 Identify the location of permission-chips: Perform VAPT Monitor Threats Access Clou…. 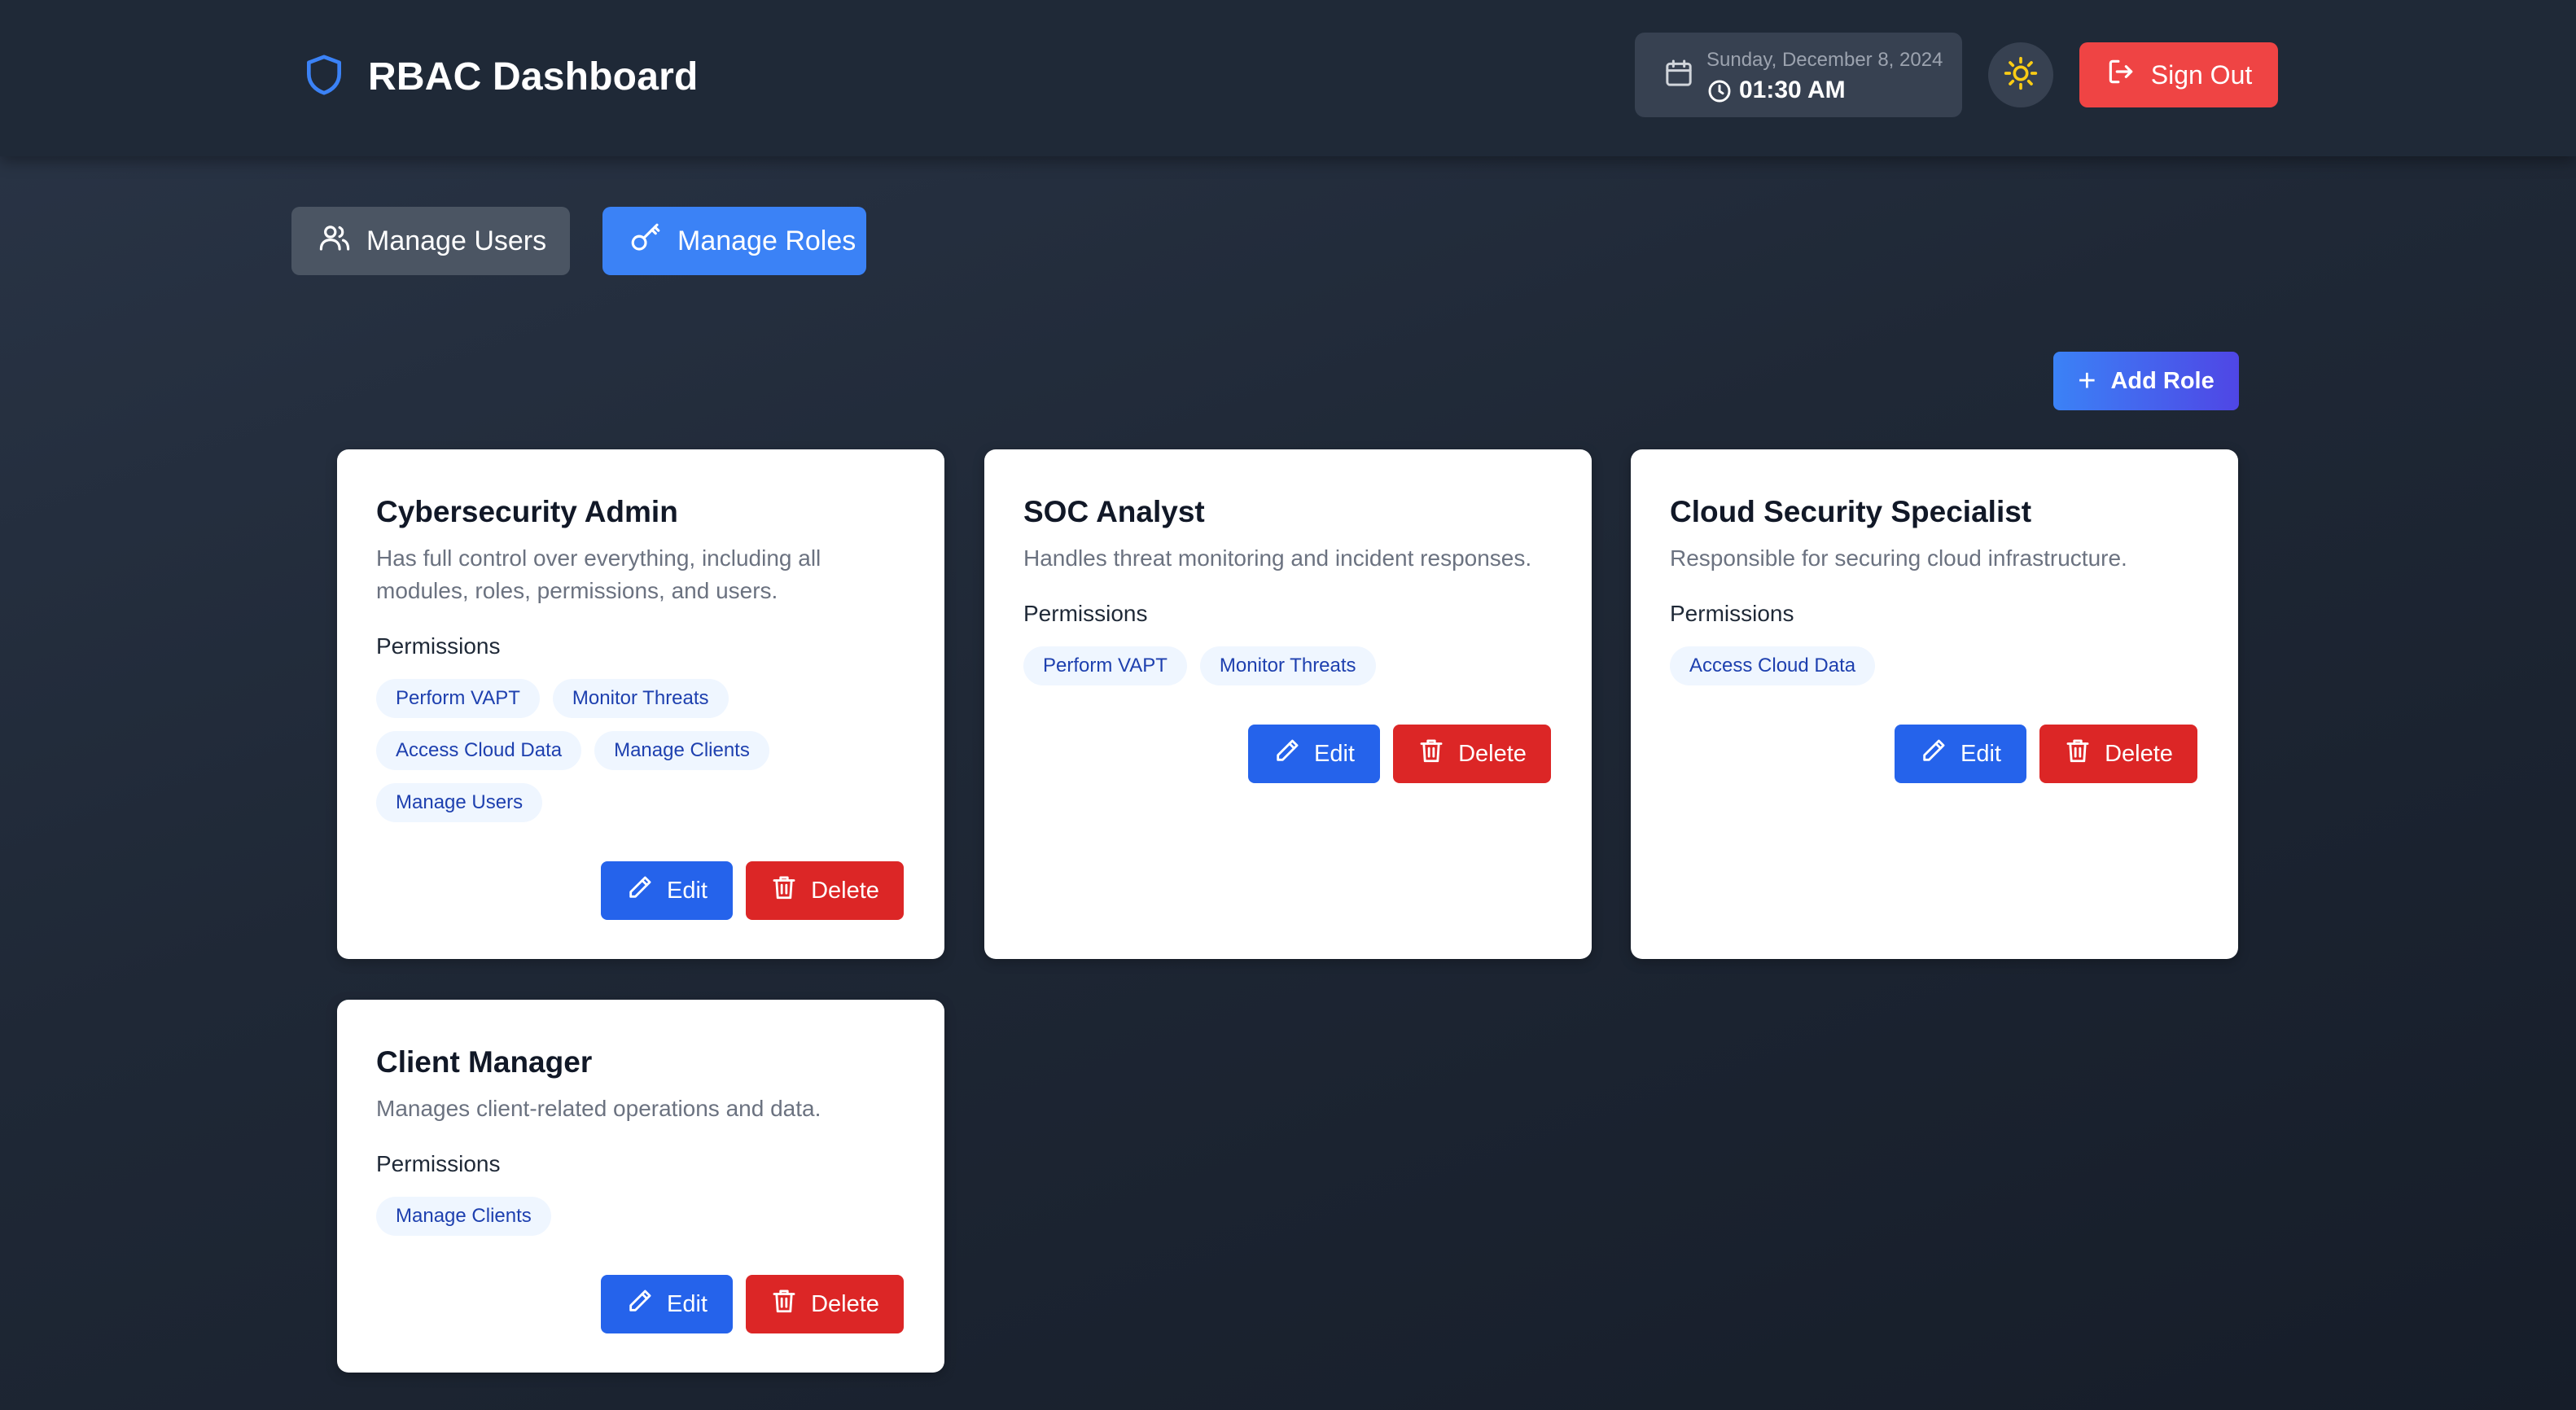
(636, 750).